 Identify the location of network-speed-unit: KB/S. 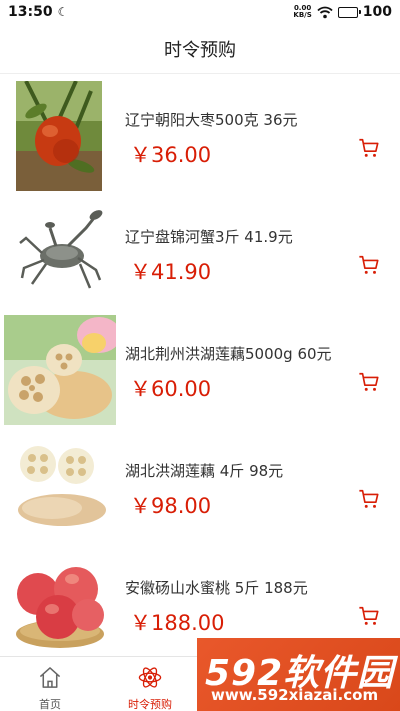
(302, 15).